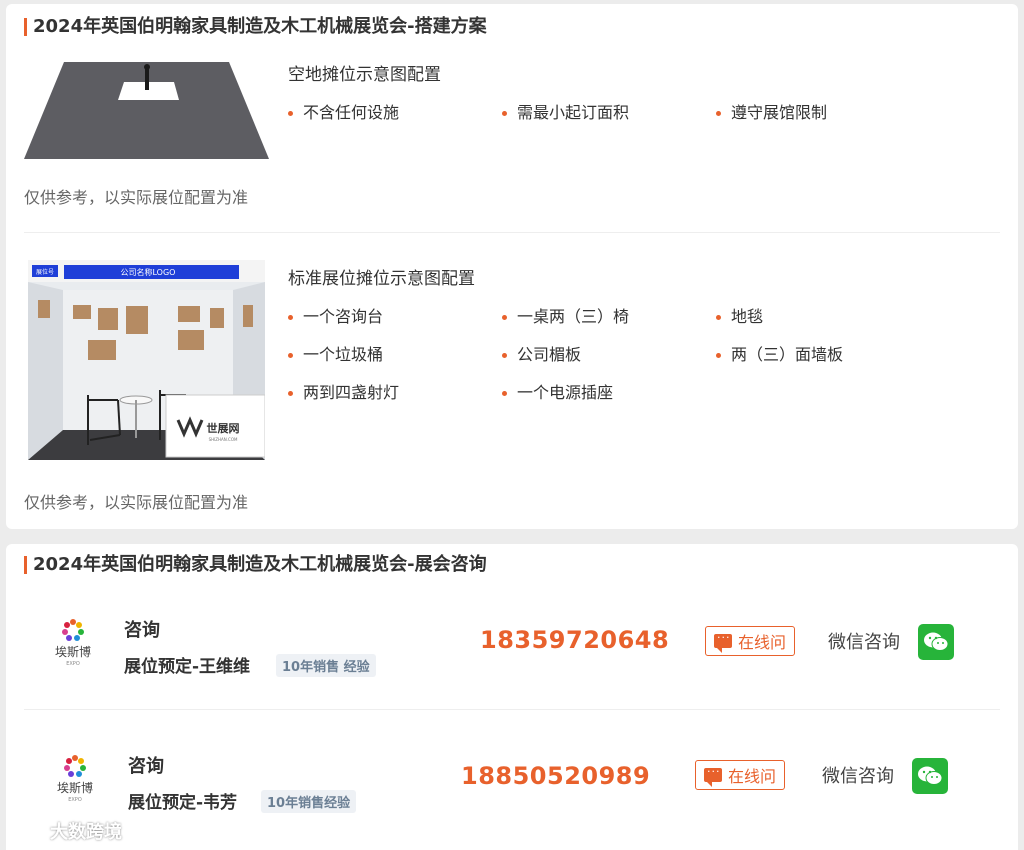 The width and height of the screenshot is (1024, 850). What do you see at coordinates (364, 75) in the screenshot?
I see `plan-title-empty: 空地摊位示意图配置` at bounding box center [364, 75].